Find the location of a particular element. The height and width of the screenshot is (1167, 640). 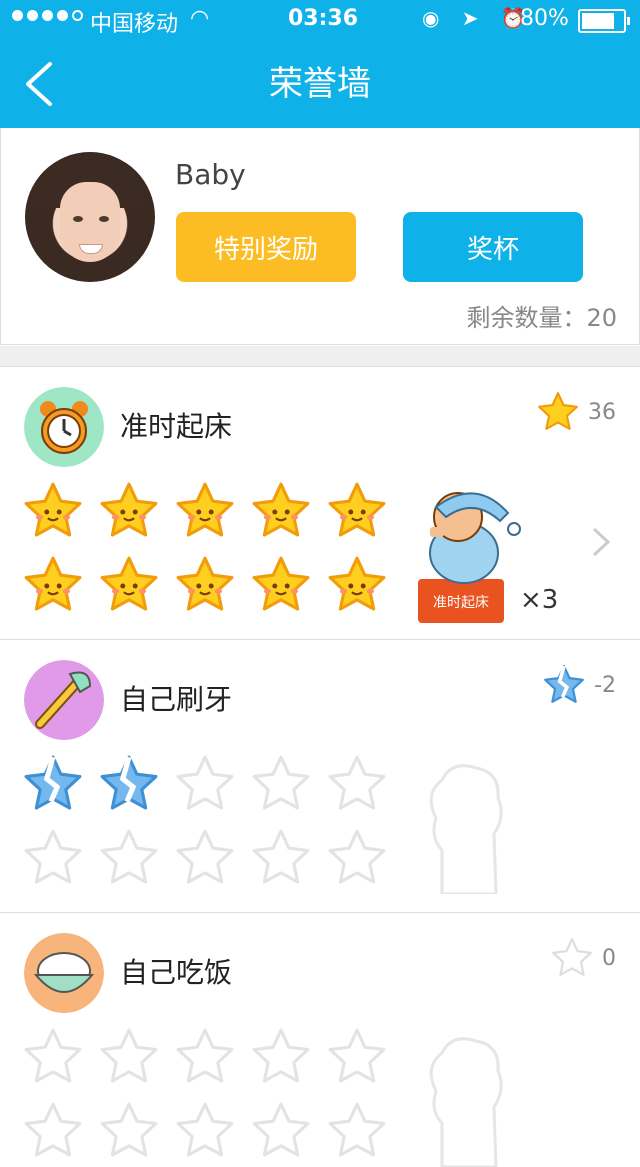

status-icons: ◉ ➤ ⏰ is located at coordinates (478, 18).